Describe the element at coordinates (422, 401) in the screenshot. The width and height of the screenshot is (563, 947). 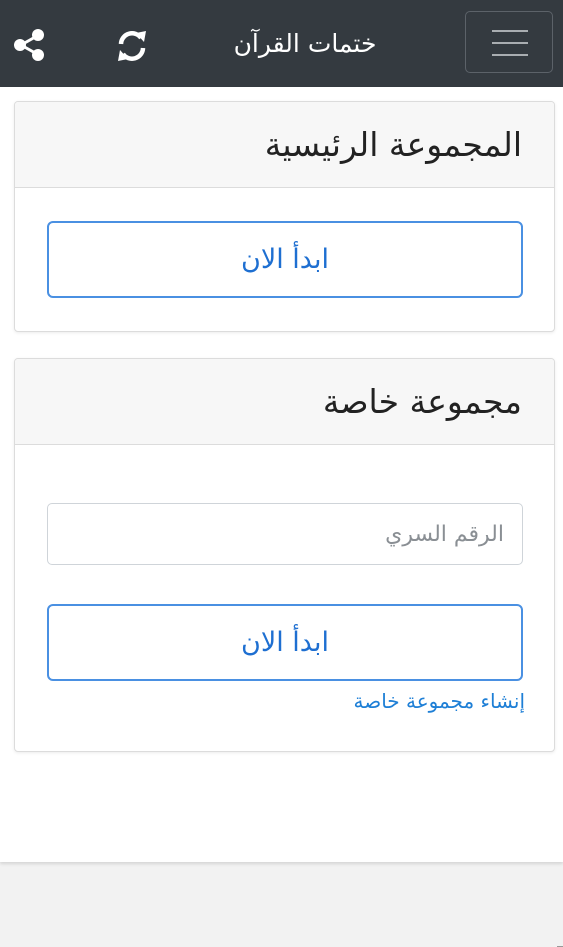
I see `private-group-title: مجموعة خاصة` at that location.